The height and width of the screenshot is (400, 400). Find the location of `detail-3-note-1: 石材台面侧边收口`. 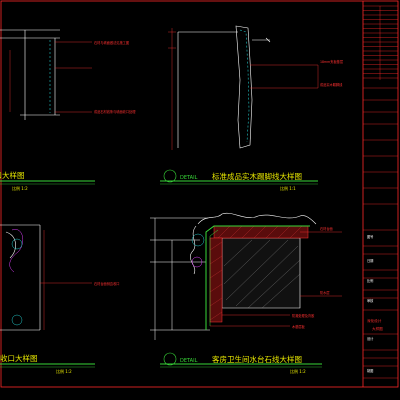

detail-3-note-1: 石材台面侧边收口 is located at coordinates (107, 283).